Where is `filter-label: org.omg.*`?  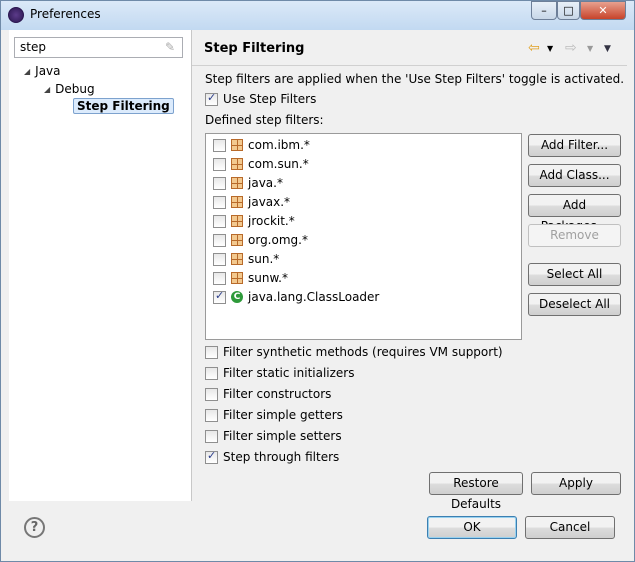 filter-label: org.omg.* is located at coordinates (278, 240).